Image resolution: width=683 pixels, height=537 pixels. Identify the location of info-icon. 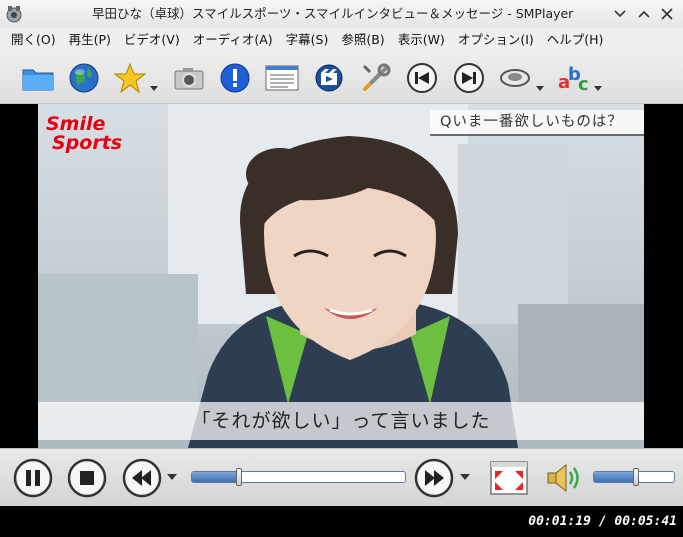
(235, 78).